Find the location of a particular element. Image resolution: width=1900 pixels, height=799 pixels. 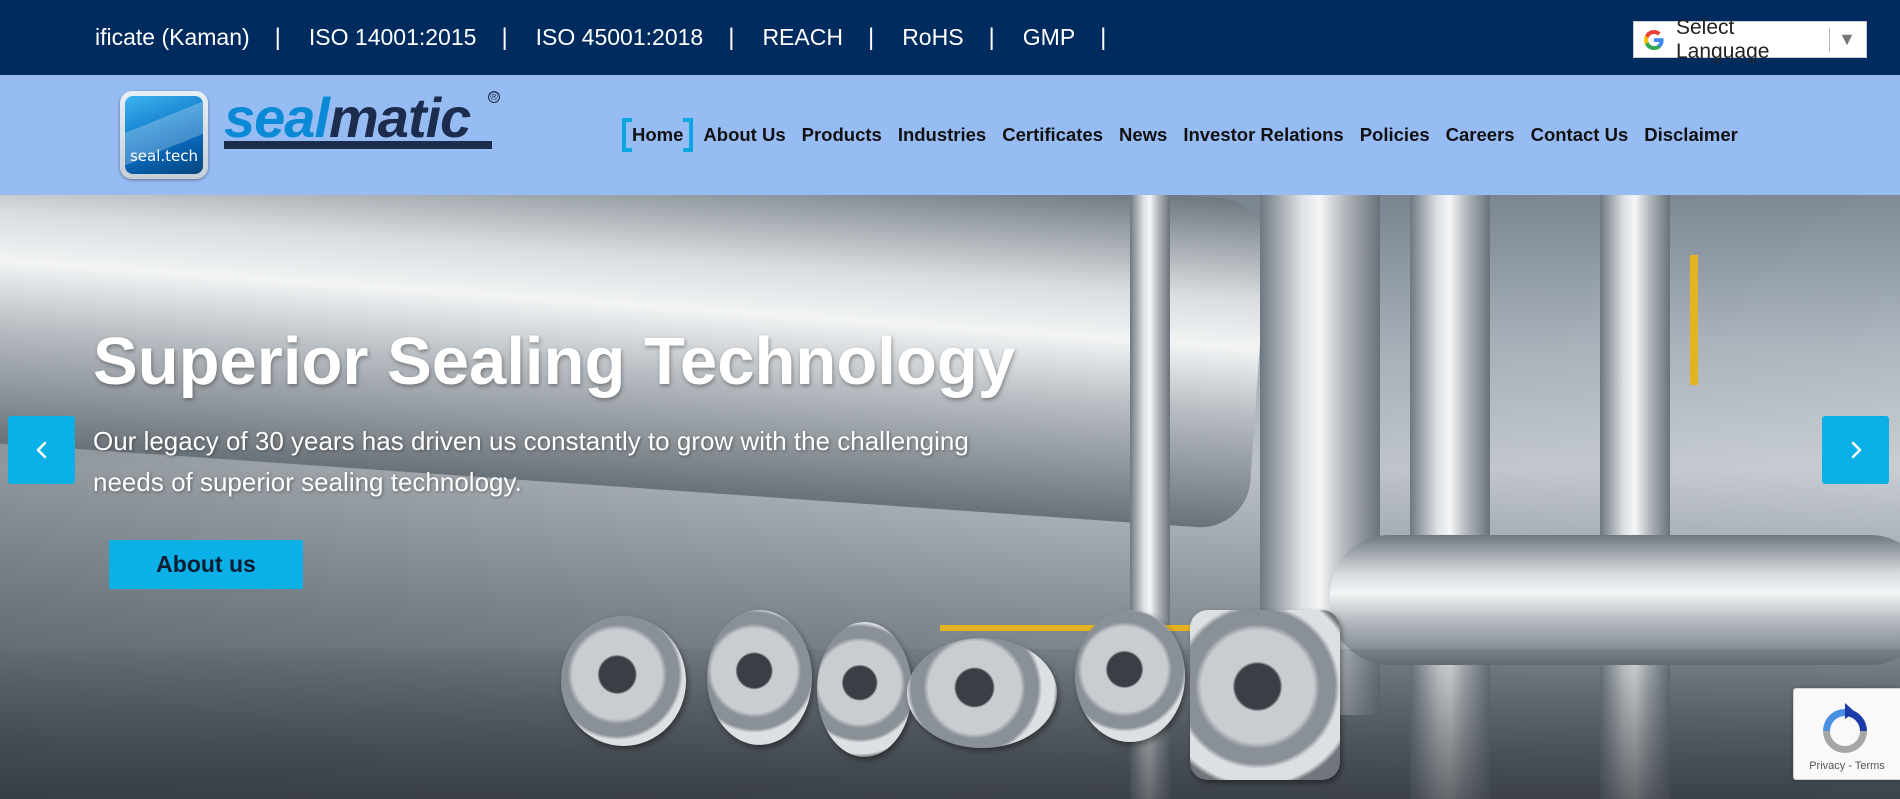

nav-item-industries: Industries is located at coordinates (942, 135).